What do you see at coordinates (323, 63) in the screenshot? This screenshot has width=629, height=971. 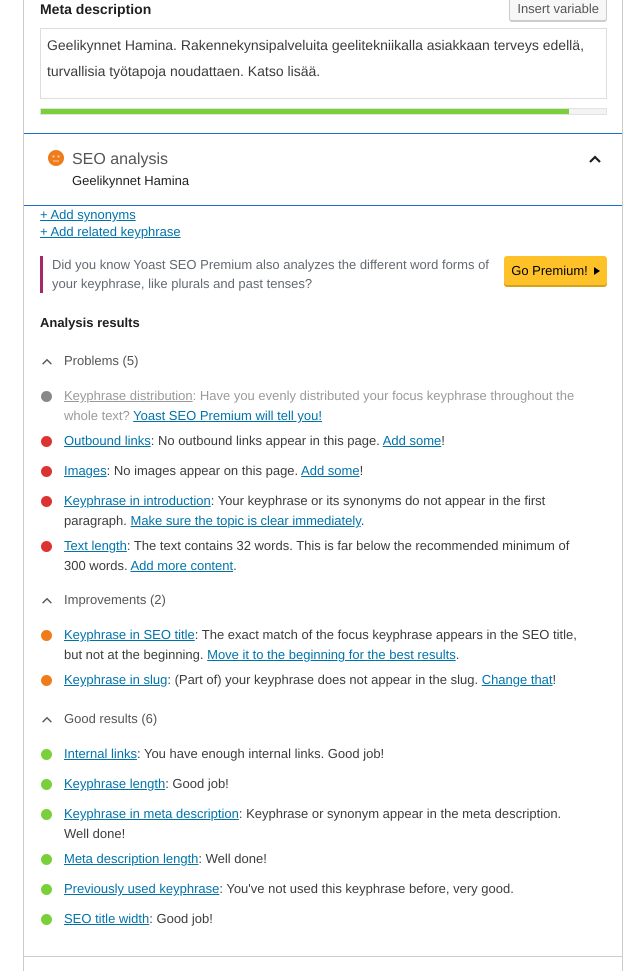 I see `meta-description-field: Geelikynnet Hamina. Rakennekynsipalveluita geelitekniikalla asiakkaan terveys edellä, turvallisia työtapoja noudattaen. Katso lisää.` at bounding box center [323, 63].